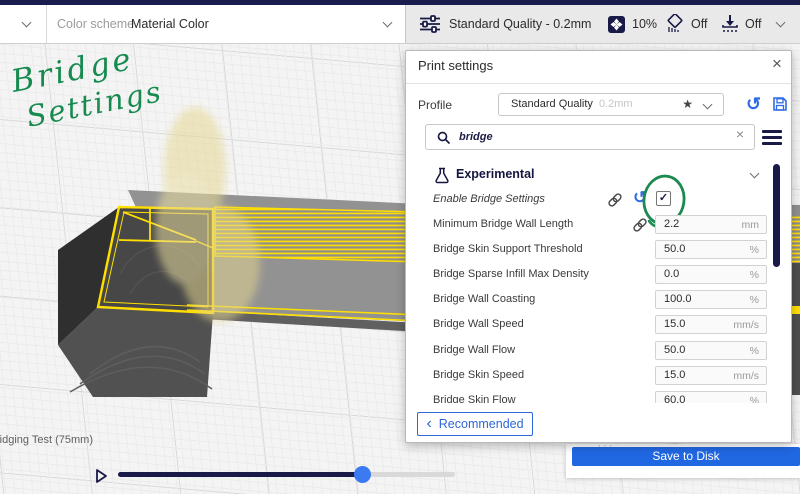  I want to click on setting-unit: mm, so click(750, 225).